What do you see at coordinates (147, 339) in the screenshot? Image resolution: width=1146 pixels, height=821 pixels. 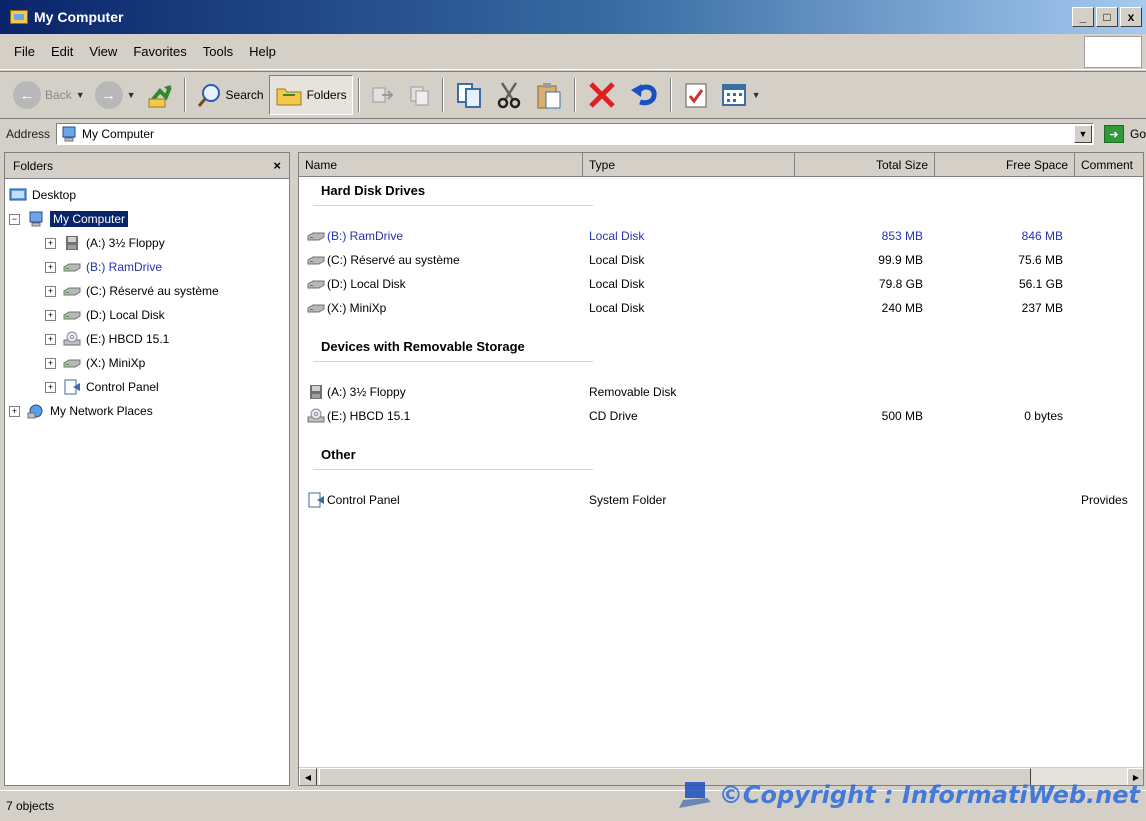 I see `tree-item-e-hbcd-15-1: + (E:) HBCD 15.1` at bounding box center [147, 339].